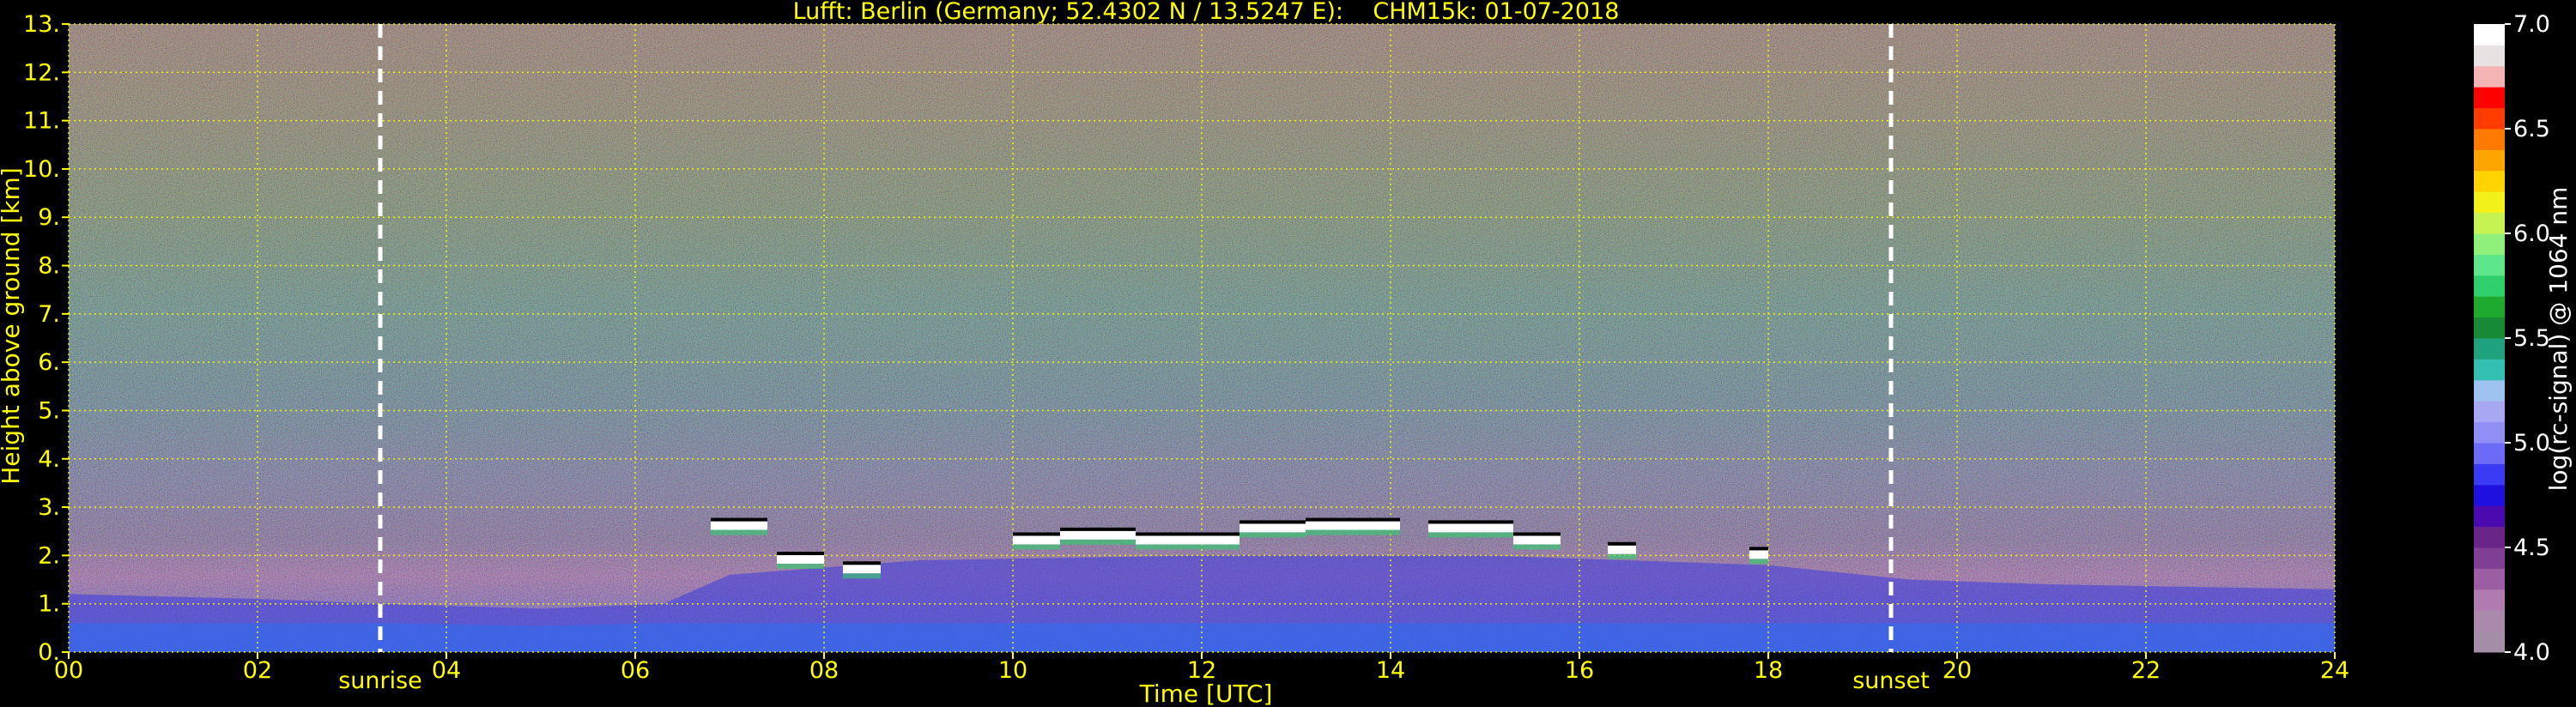 The width and height of the screenshot is (2576, 707). Describe the element at coordinates (824, 670) in the screenshot. I see `x-tick-label: 08` at that location.